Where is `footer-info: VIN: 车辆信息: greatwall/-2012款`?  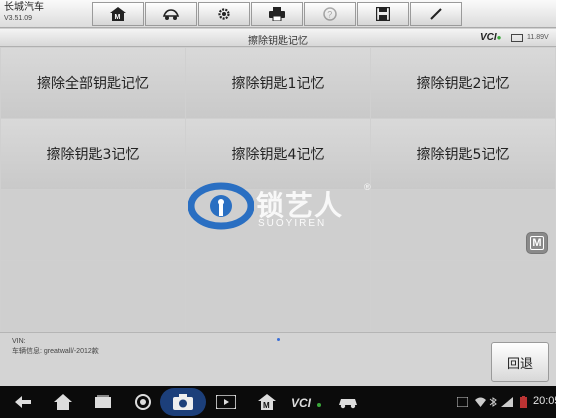
footer-info: VIN: 车辆信息: greatwall/-2012款 is located at coordinates (278, 359).